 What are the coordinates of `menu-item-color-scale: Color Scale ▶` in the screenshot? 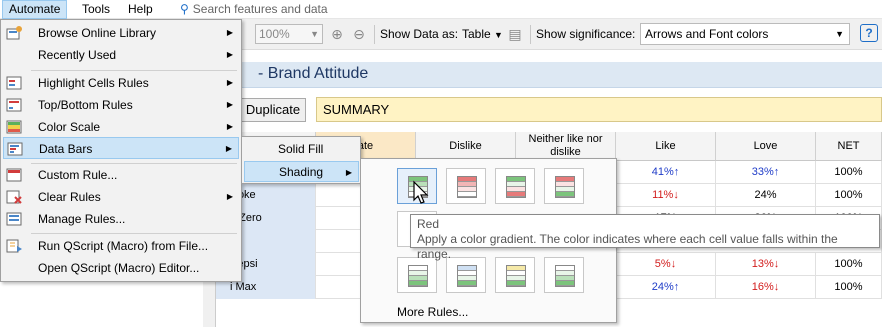 It's located at (121, 127).